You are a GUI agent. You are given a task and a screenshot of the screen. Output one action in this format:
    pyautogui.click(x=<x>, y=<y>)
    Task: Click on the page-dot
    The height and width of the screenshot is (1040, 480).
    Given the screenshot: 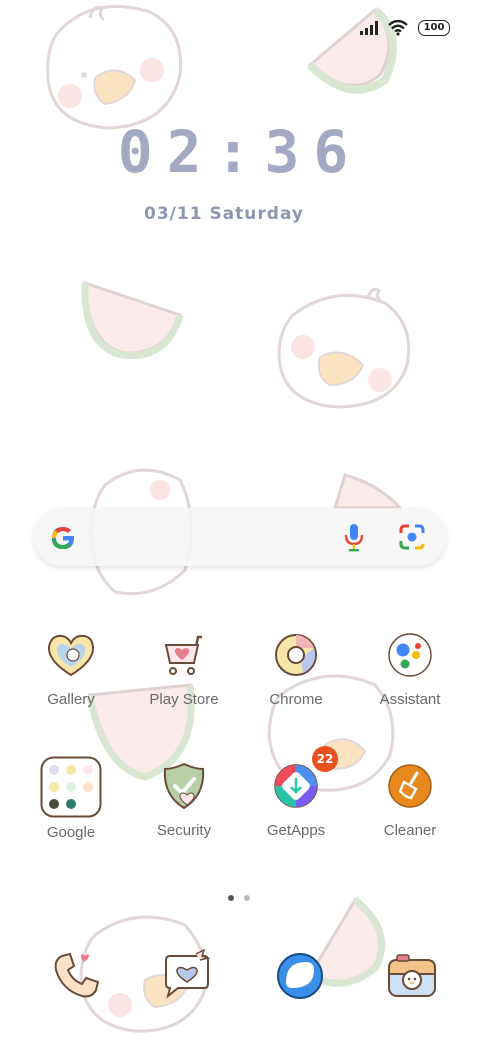 What is the action you would take?
    pyautogui.click(x=247, y=898)
    